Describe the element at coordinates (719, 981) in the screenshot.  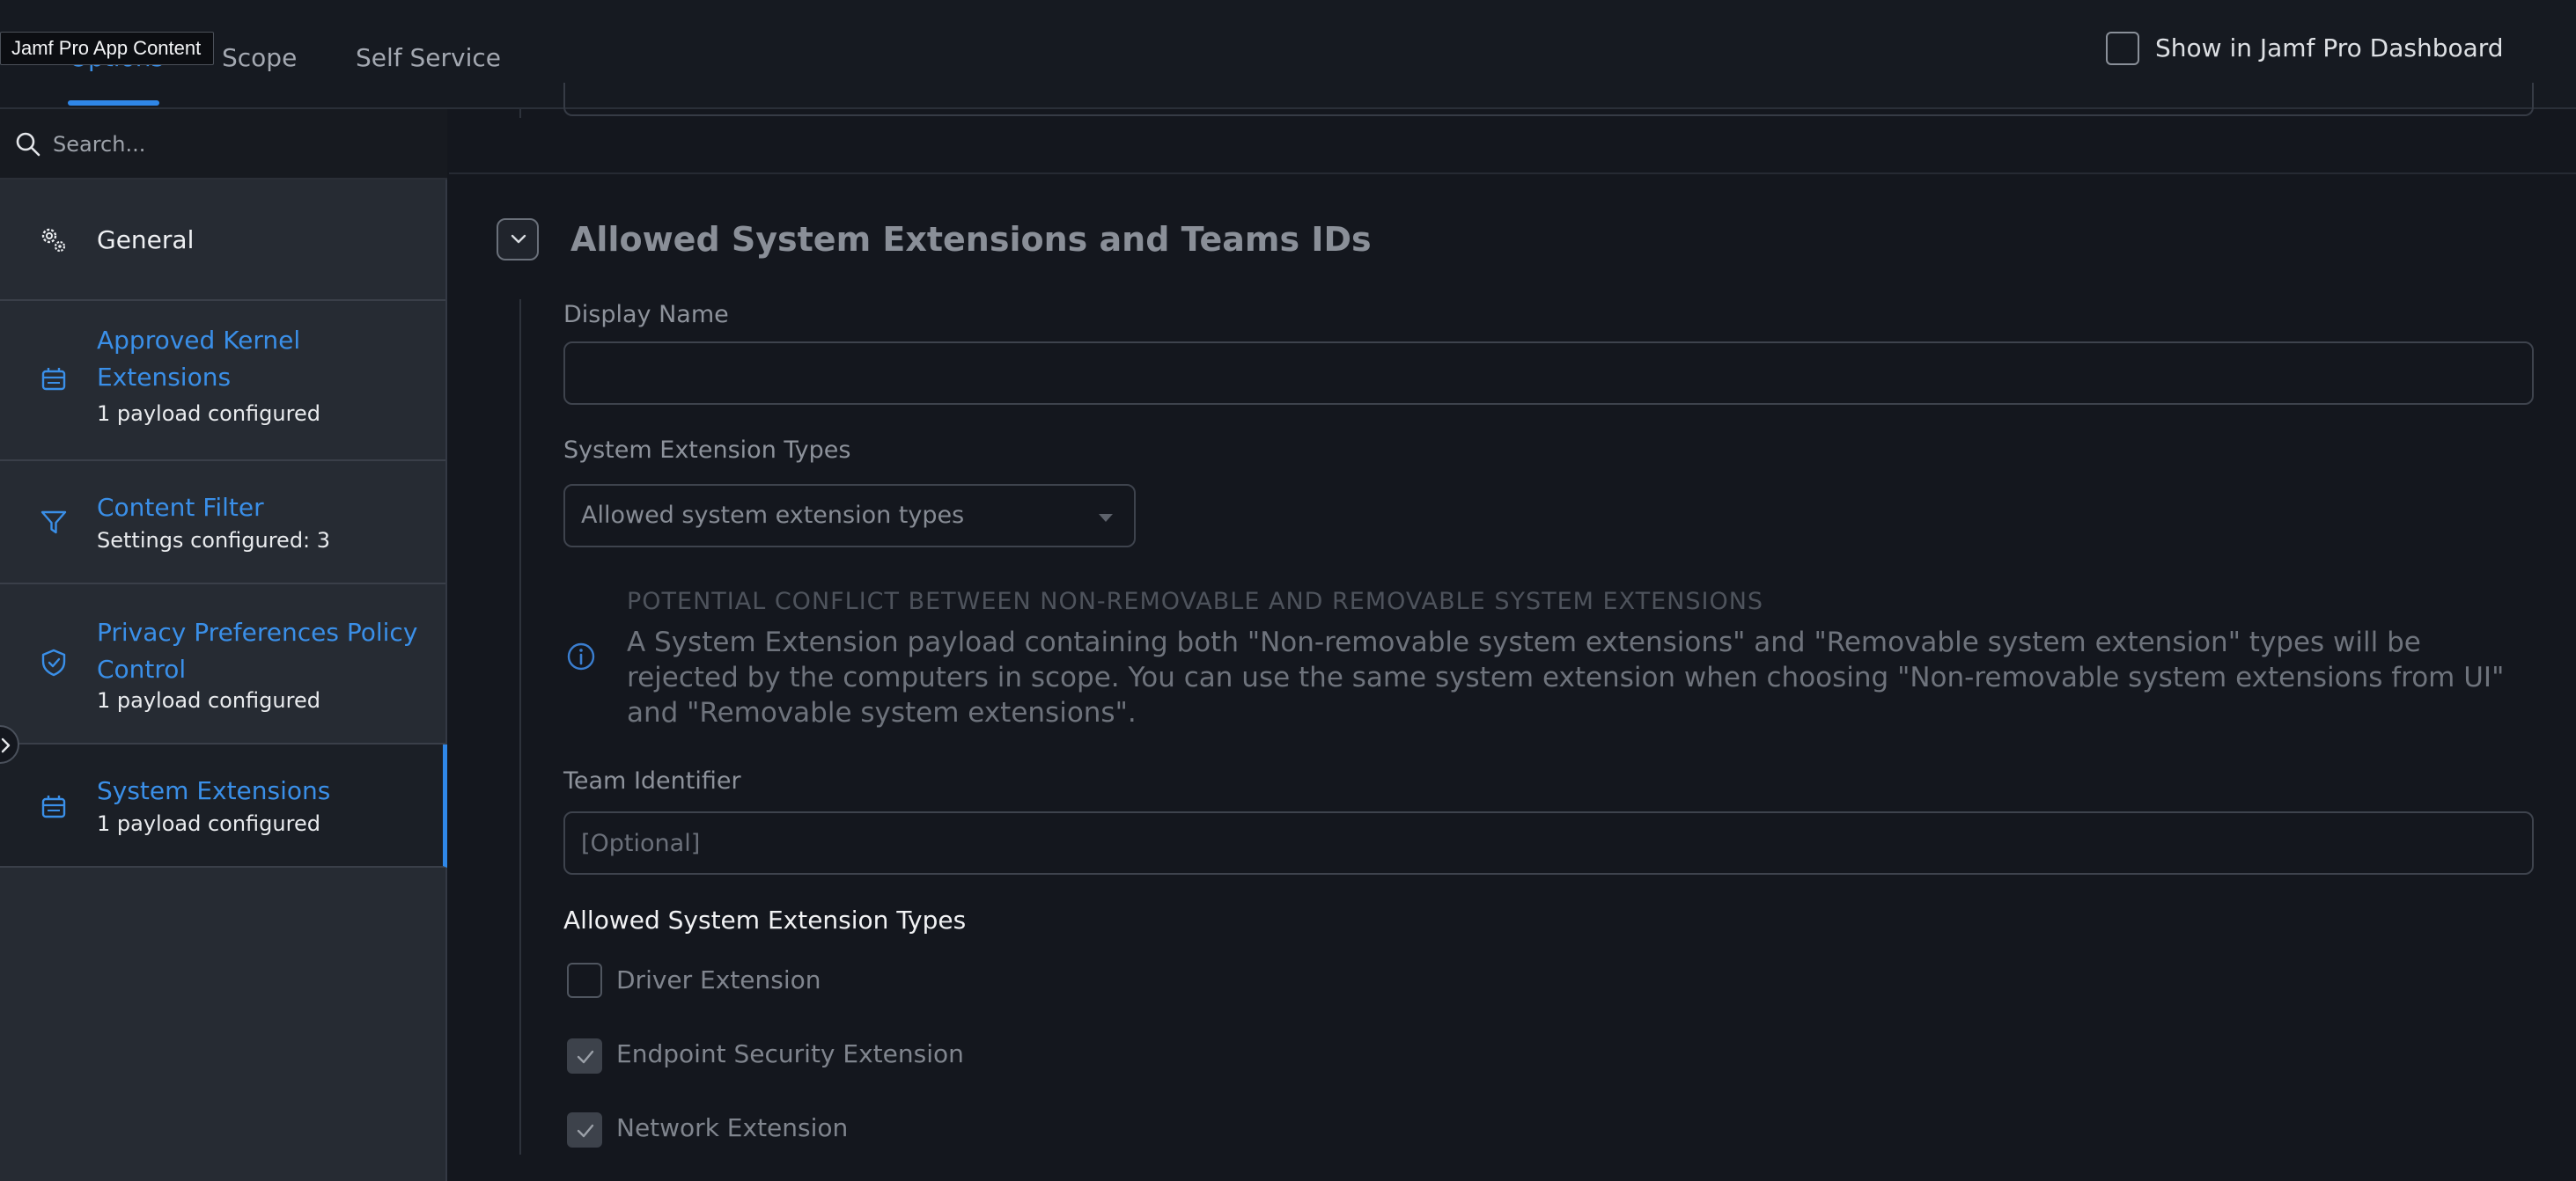
I see `driver-extension-label: Driver Extension` at that location.